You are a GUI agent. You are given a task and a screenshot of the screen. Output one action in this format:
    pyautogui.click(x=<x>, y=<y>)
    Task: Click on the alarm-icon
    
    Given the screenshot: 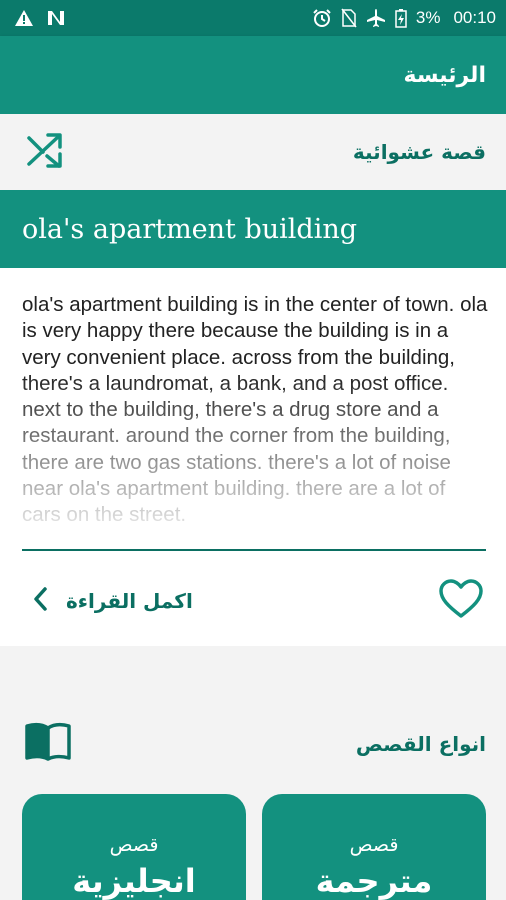 What is the action you would take?
    pyautogui.click(x=322, y=18)
    